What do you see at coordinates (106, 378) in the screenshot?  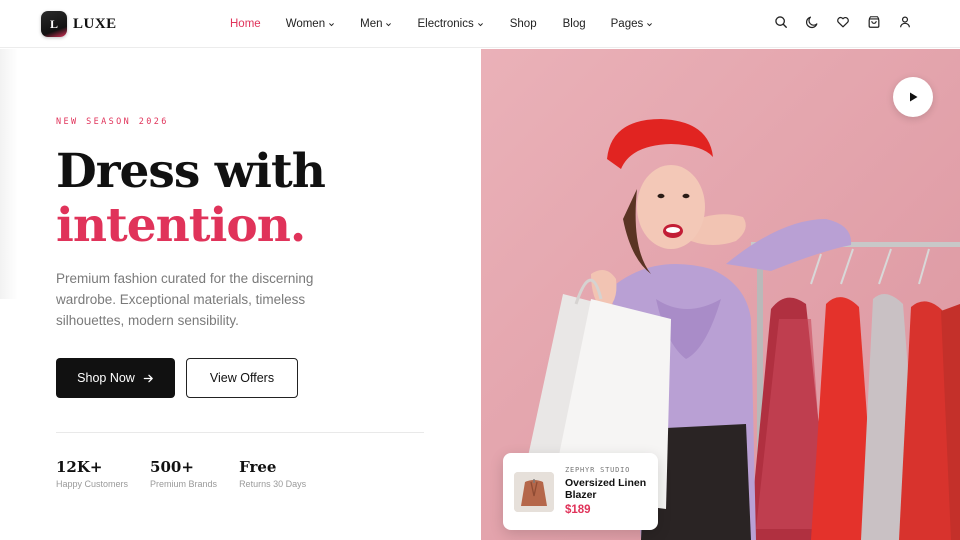 I see `shop-now-label: Shop Now` at bounding box center [106, 378].